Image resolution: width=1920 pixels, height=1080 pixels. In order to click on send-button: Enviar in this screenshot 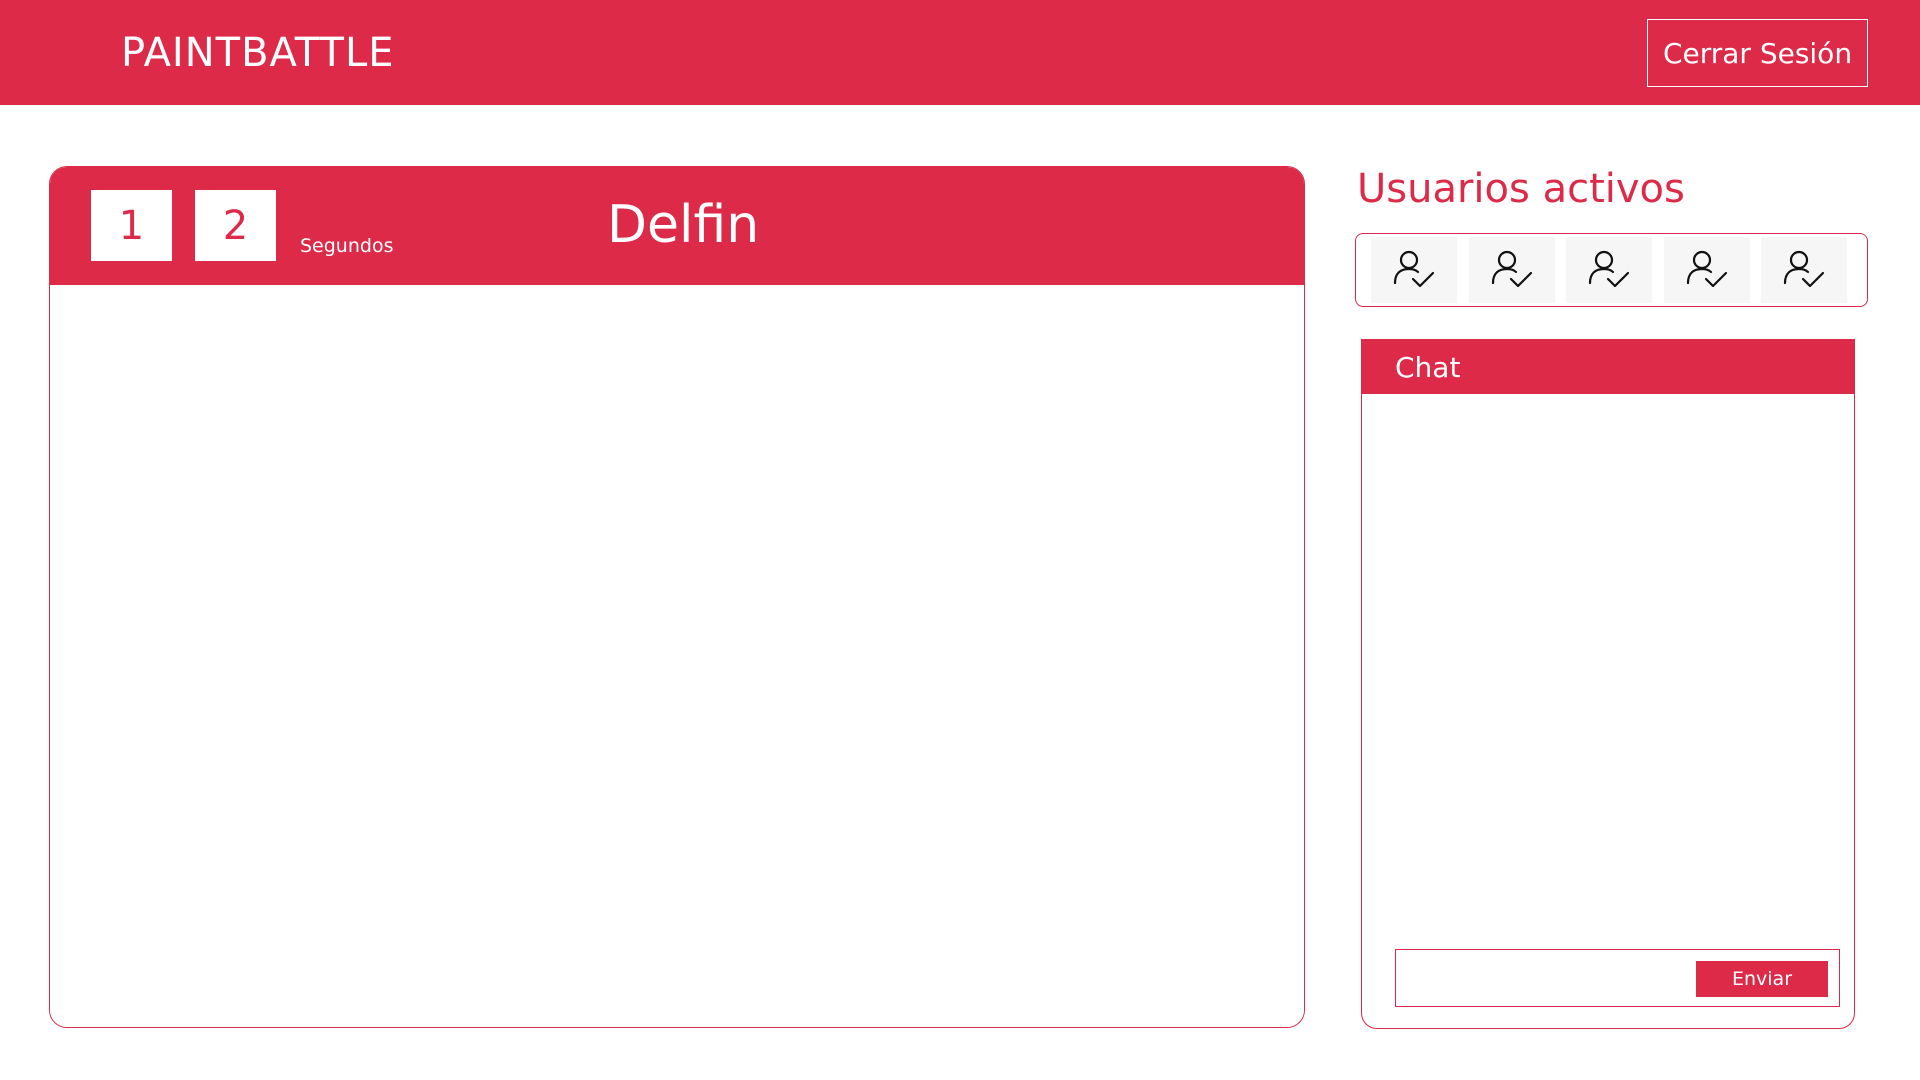, I will do `click(1762, 979)`.